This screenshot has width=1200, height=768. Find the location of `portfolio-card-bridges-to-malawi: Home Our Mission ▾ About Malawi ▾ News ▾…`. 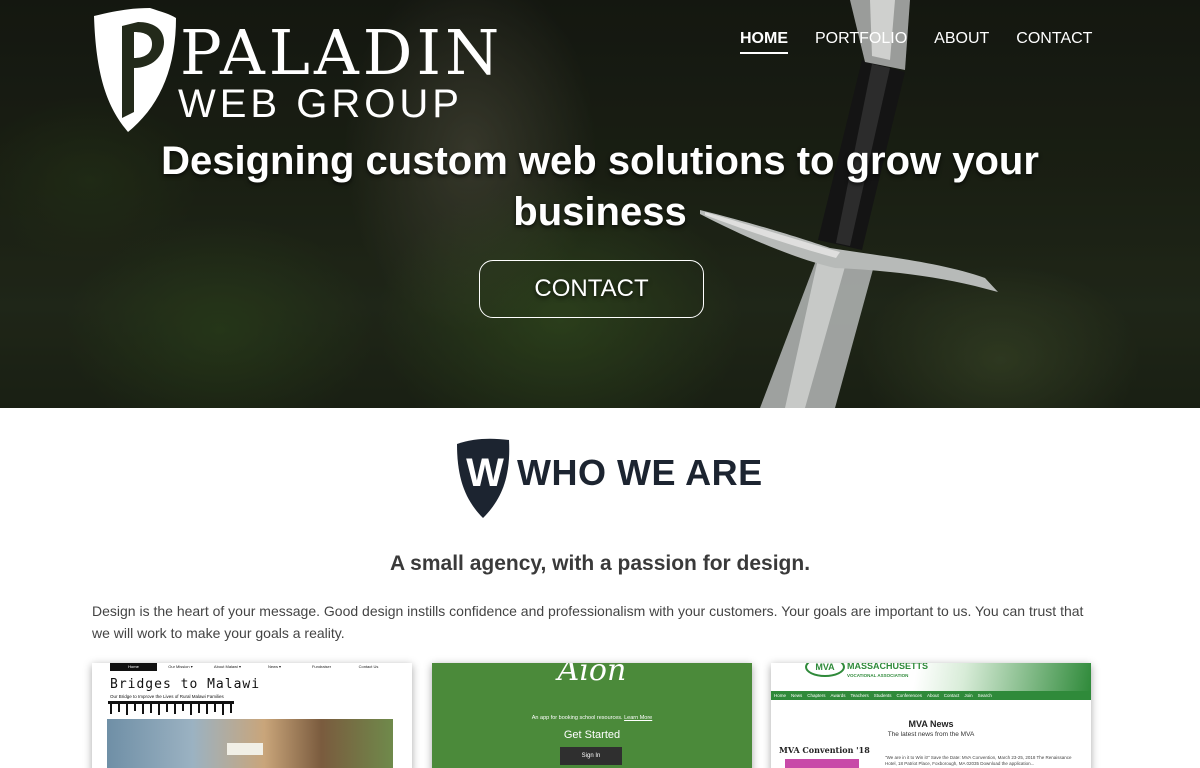

portfolio-card-bridges-to-malawi: Home Our Mission ▾ About Malawi ▾ News ▾… is located at coordinates (252, 715).